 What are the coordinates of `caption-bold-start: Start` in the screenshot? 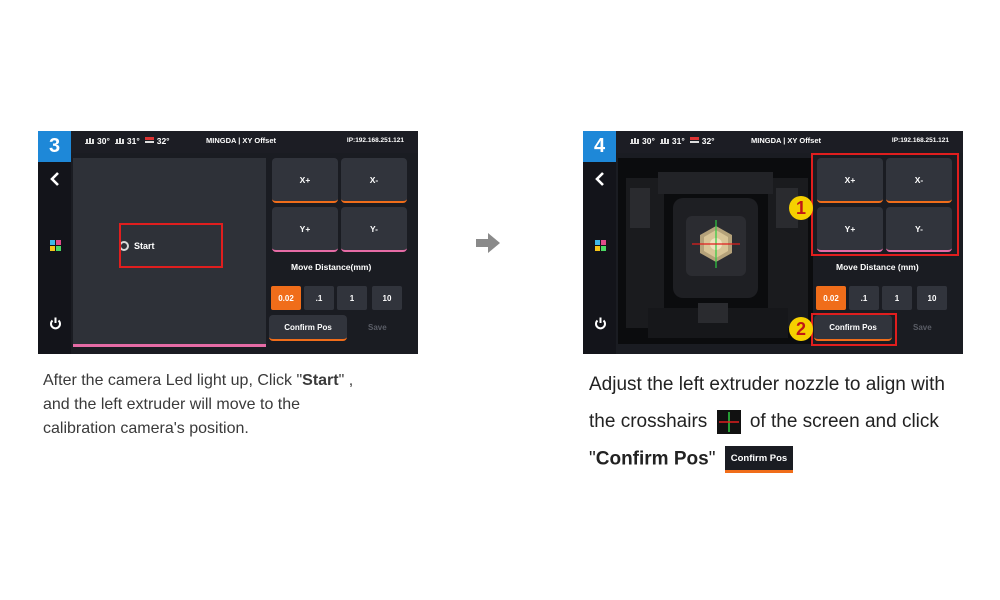 It's located at (320, 380).